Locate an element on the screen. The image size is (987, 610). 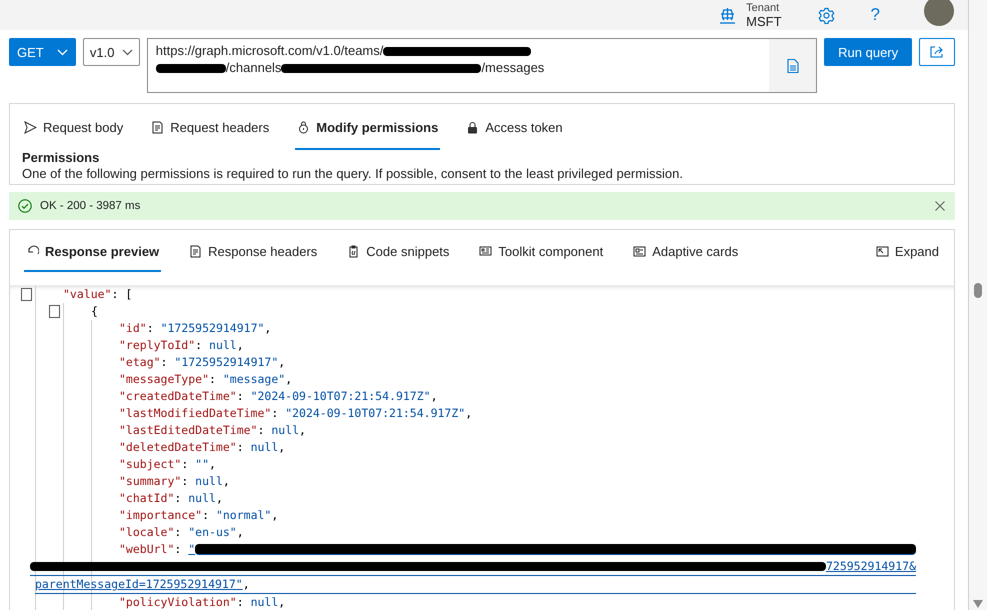
card-icon is located at coordinates (639, 251).